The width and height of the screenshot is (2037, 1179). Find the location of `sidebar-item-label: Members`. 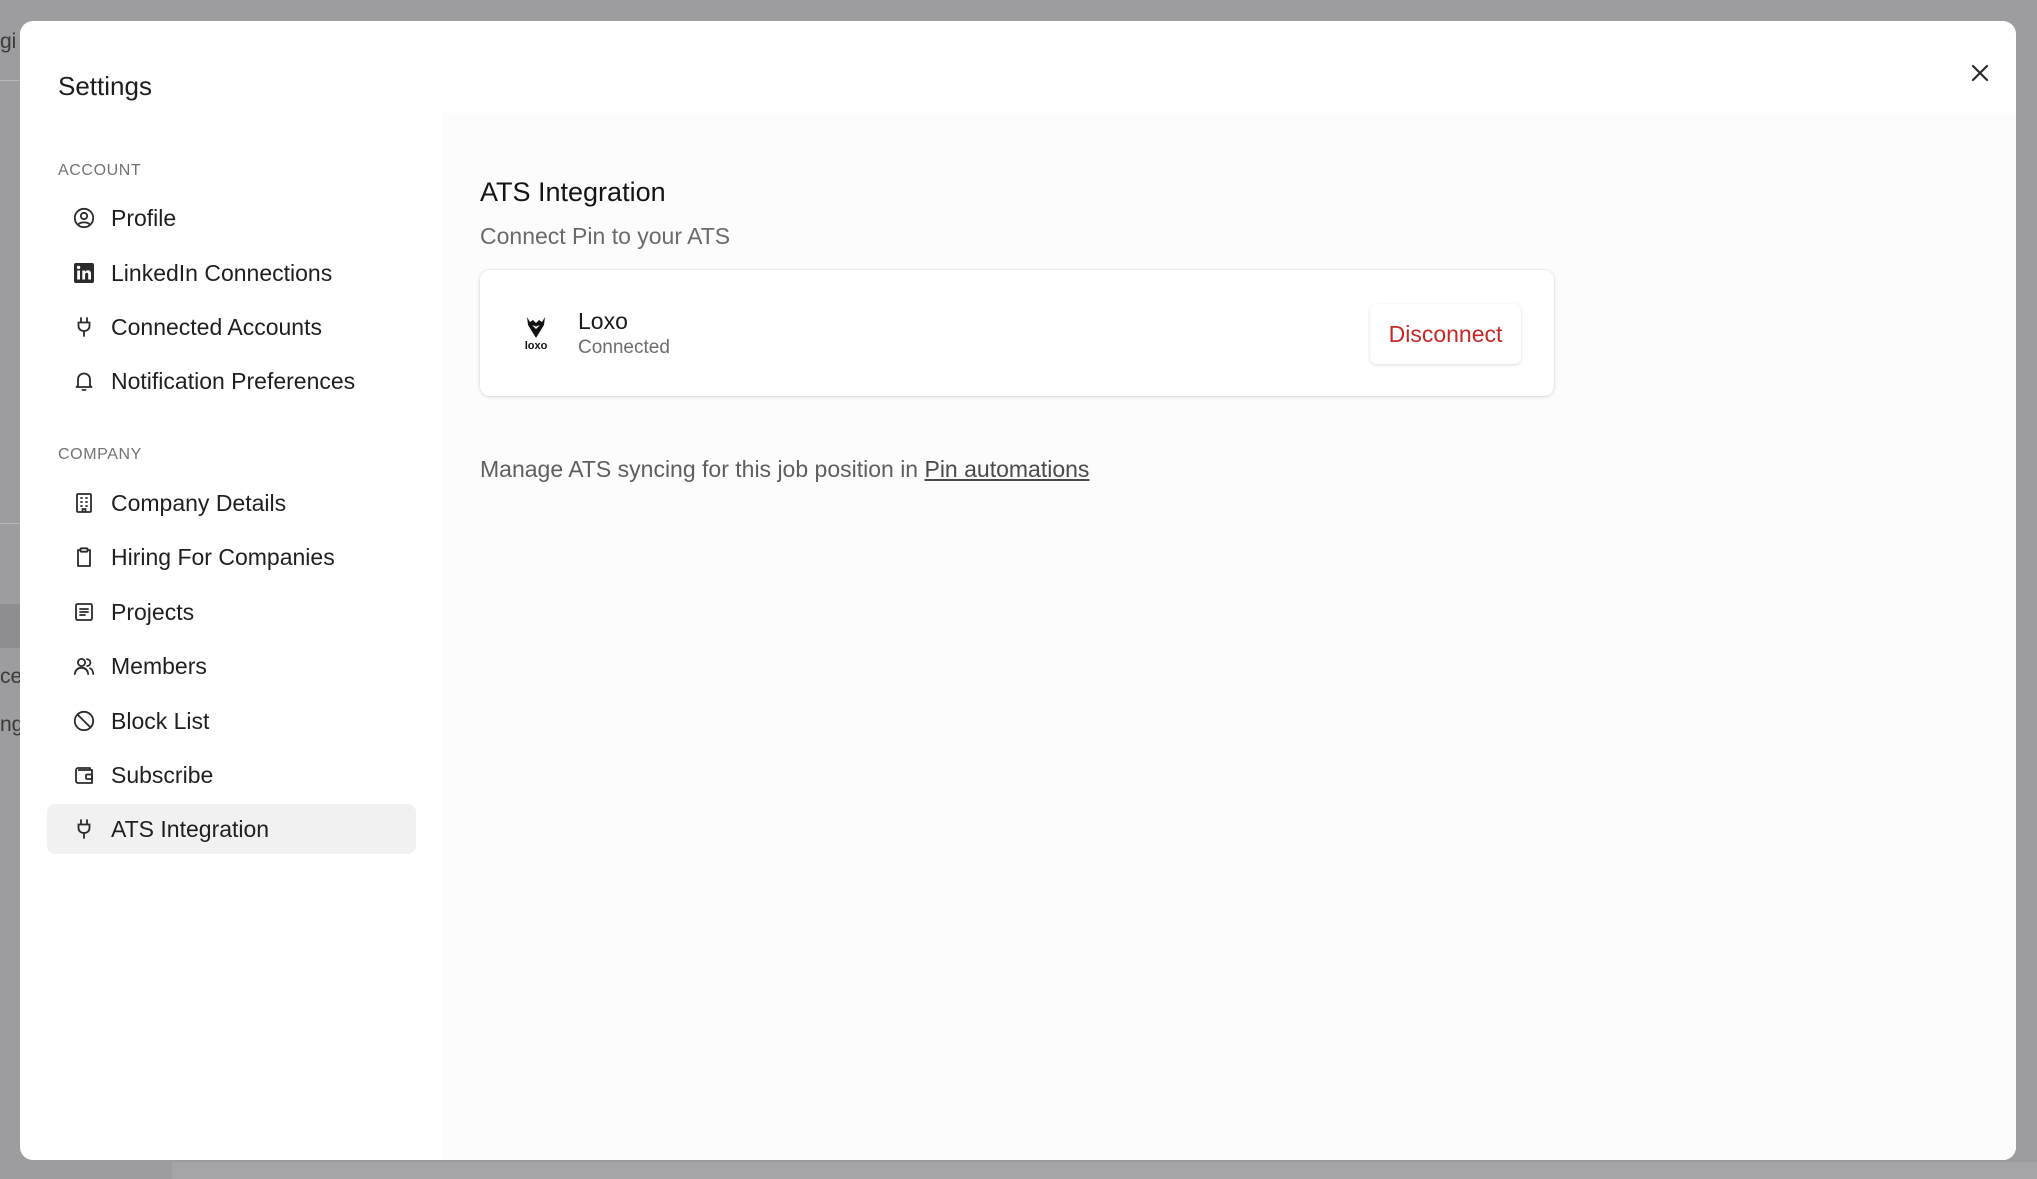

sidebar-item-label: Members is located at coordinates (159, 665).